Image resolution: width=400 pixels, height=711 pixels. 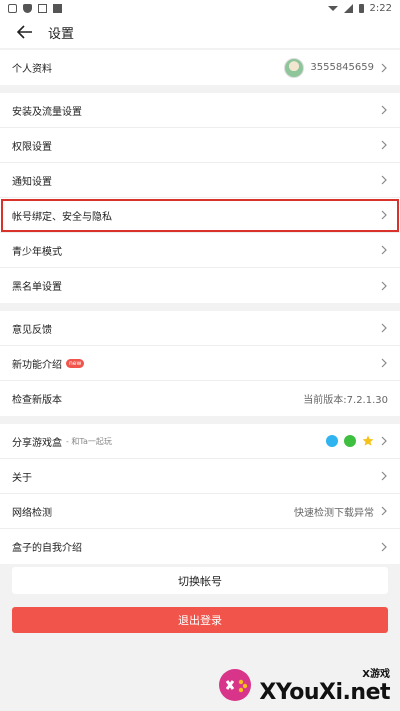 What do you see at coordinates (32, 513) in the screenshot?
I see `row-label: 网络检测` at bounding box center [32, 513].